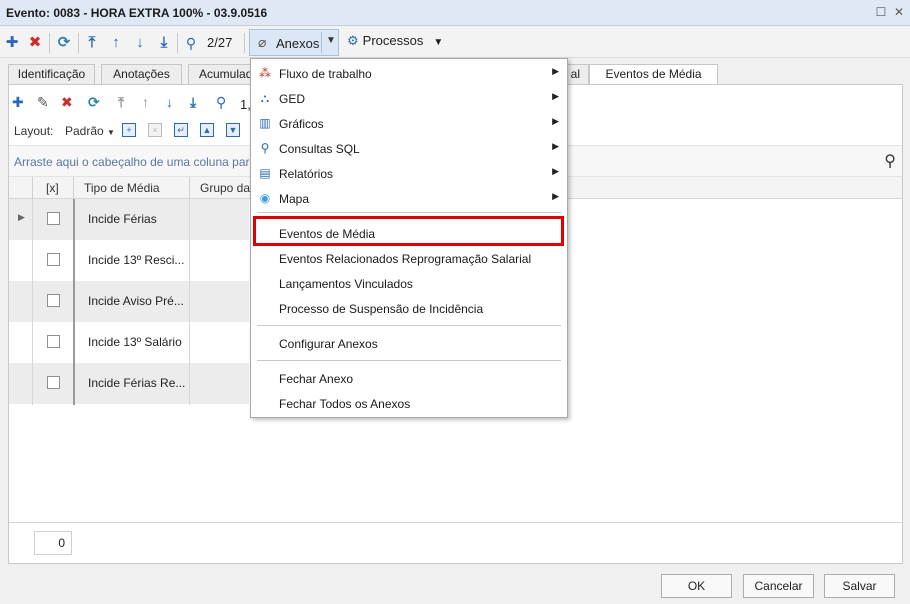 This screenshot has height=604, width=910. Describe the element at coordinates (64, 131) in the screenshot. I see `layout-row: Layout: Padrão ▼` at that location.